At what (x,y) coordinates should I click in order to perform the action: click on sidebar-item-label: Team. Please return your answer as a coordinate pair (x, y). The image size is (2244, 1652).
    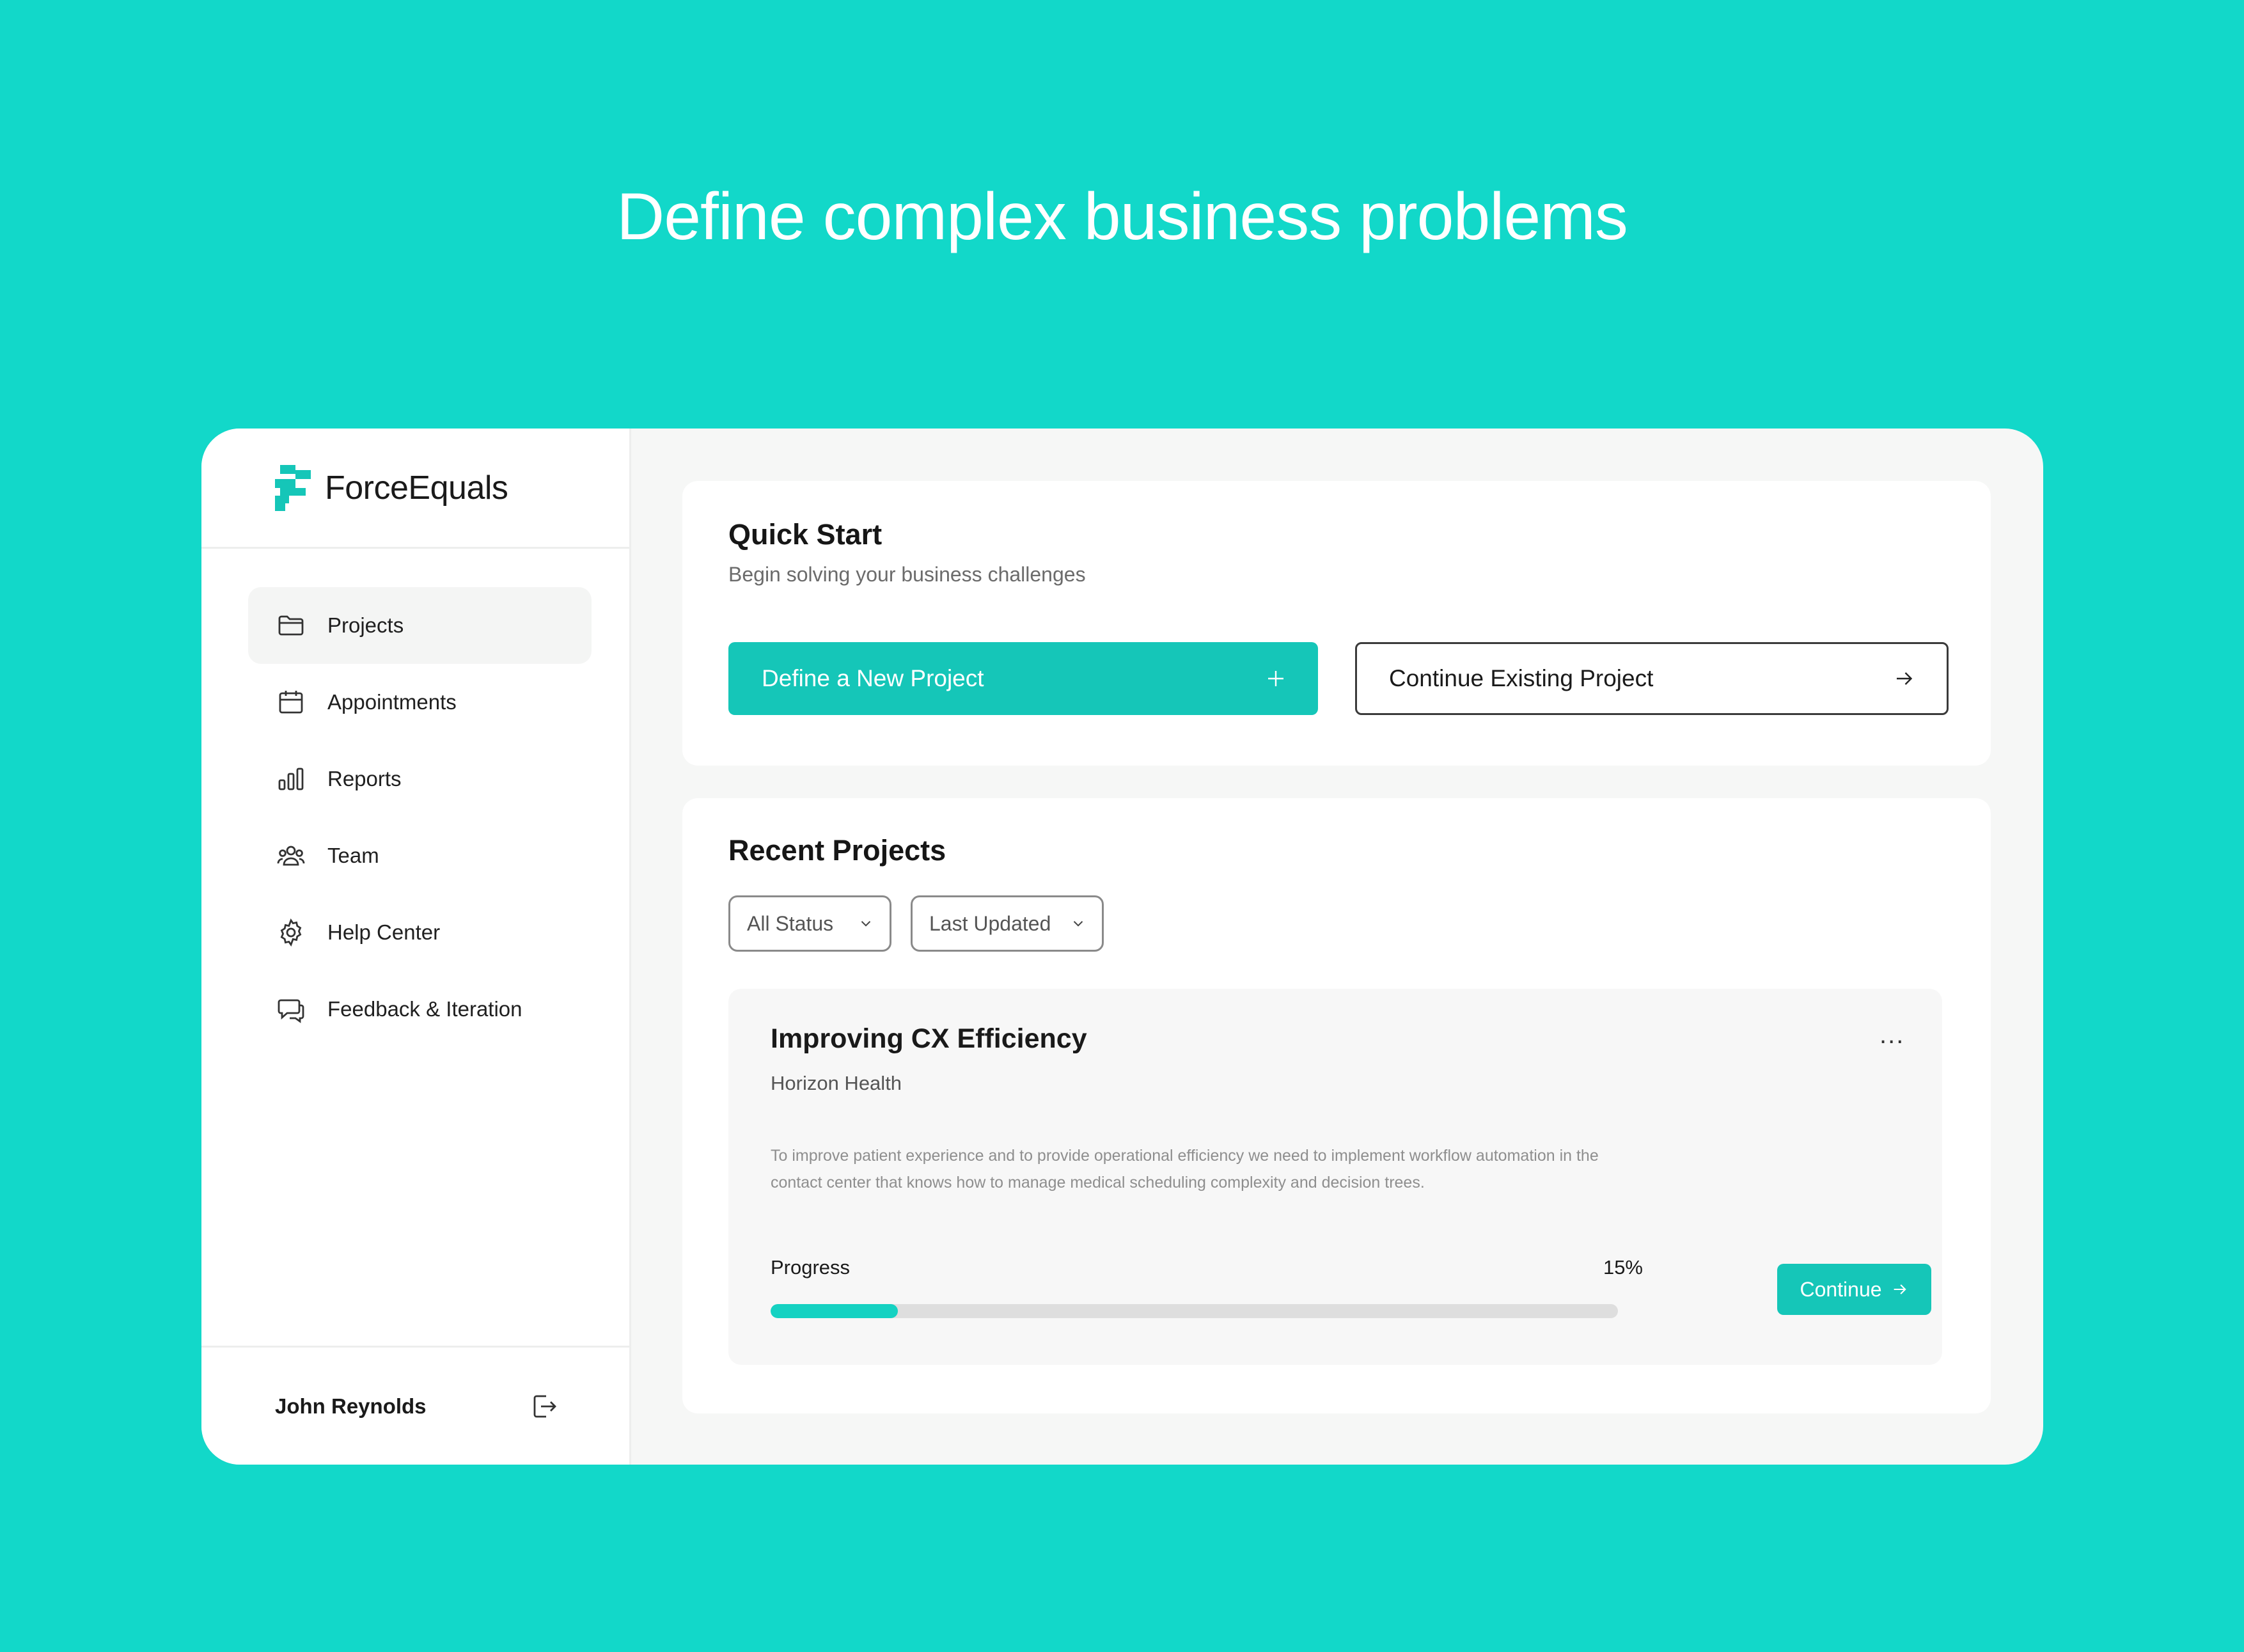
    Looking at the image, I should click on (353, 855).